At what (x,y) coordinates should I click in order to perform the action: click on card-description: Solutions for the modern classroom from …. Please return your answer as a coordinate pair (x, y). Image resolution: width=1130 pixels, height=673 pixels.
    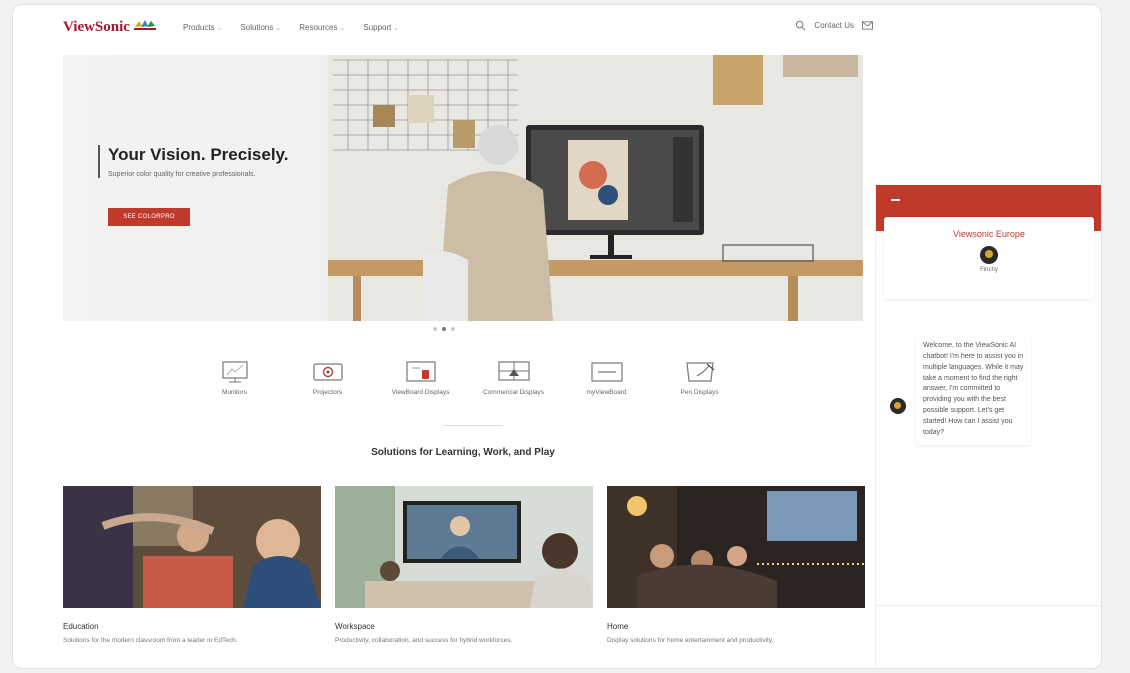
    Looking at the image, I should click on (150, 640).